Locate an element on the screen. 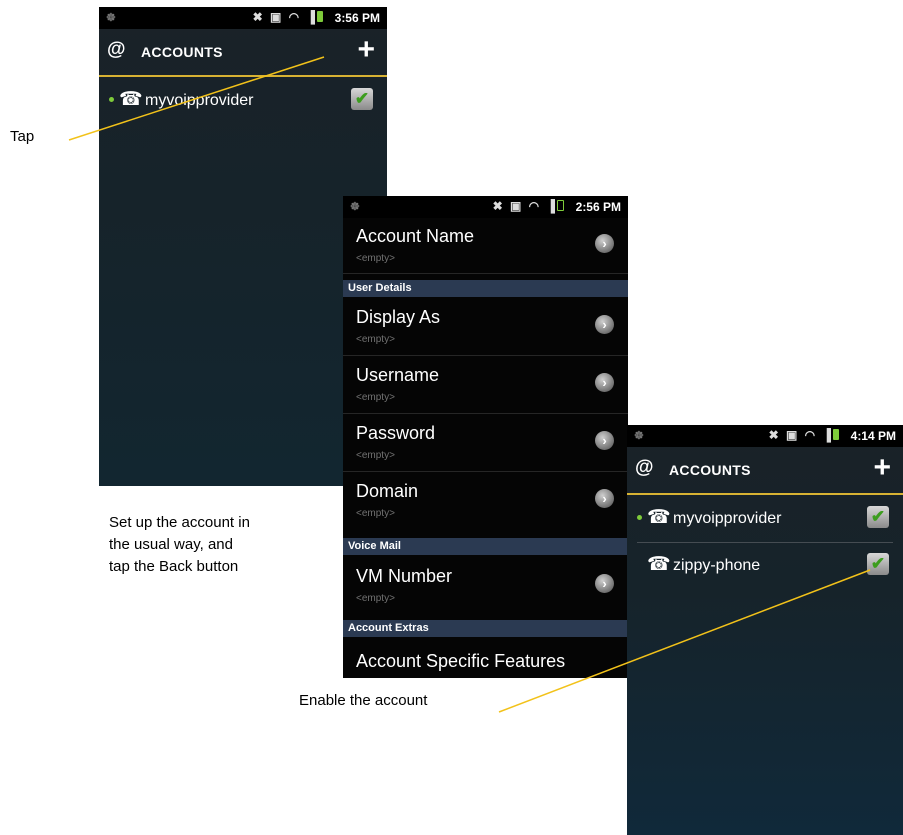 The width and height of the screenshot is (903, 835). setting-display-as: Display As <empty> › is located at coordinates (485, 327).